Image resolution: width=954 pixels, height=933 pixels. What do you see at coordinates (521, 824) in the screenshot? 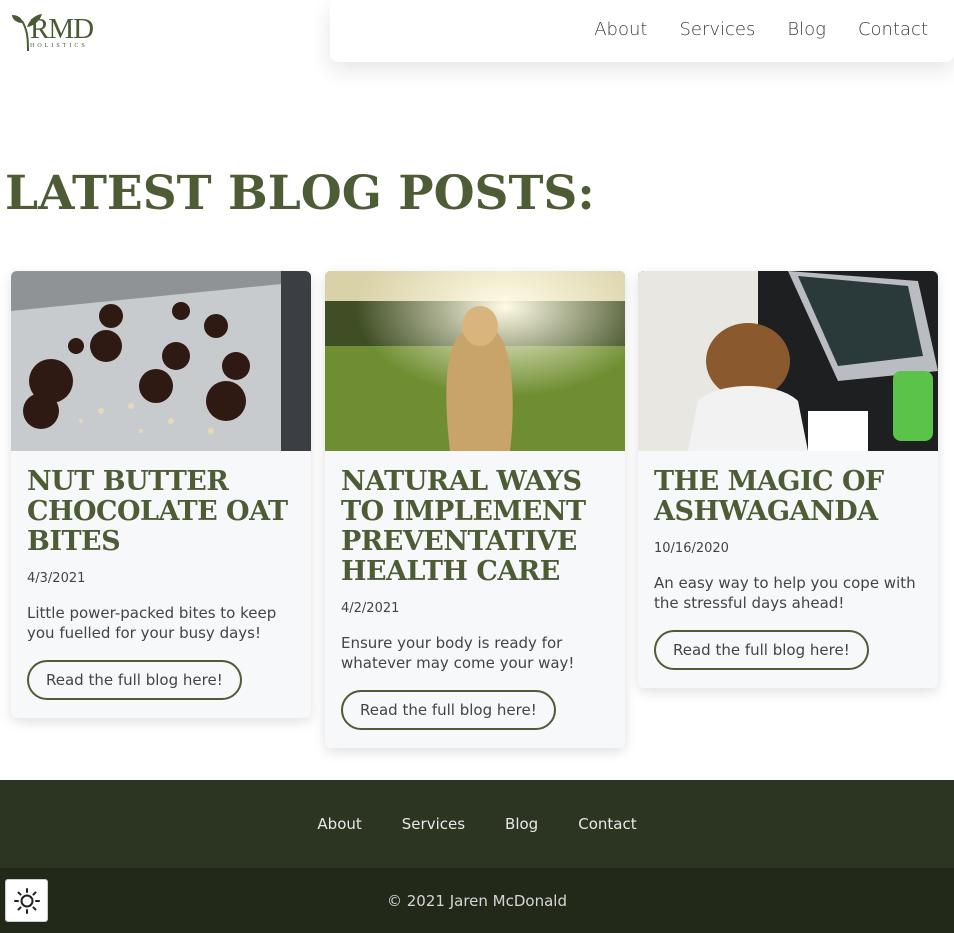
I see `footer-nav-blog: Blog` at bounding box center [521, 824].